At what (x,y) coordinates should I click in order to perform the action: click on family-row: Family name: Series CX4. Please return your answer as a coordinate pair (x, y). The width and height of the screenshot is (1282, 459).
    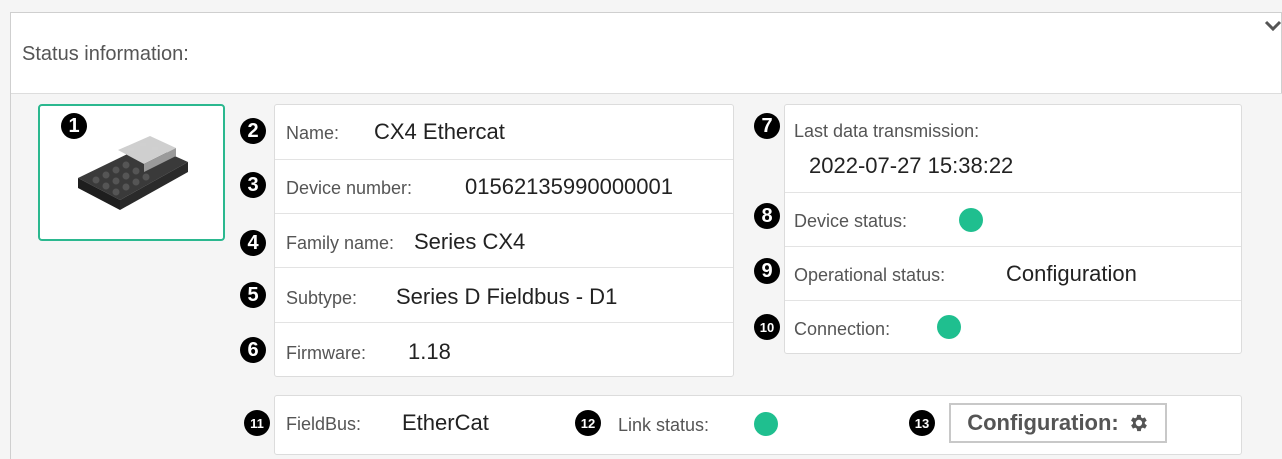
    Looking at the image, I should click on (504, 241).